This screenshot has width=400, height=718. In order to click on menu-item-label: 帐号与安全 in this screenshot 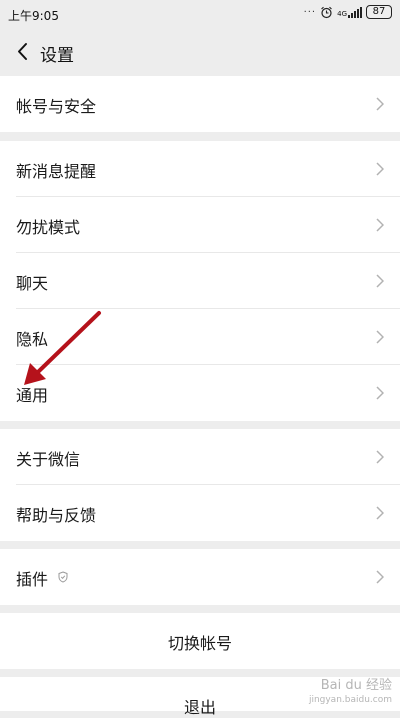, I will do `click(56, 106)`.